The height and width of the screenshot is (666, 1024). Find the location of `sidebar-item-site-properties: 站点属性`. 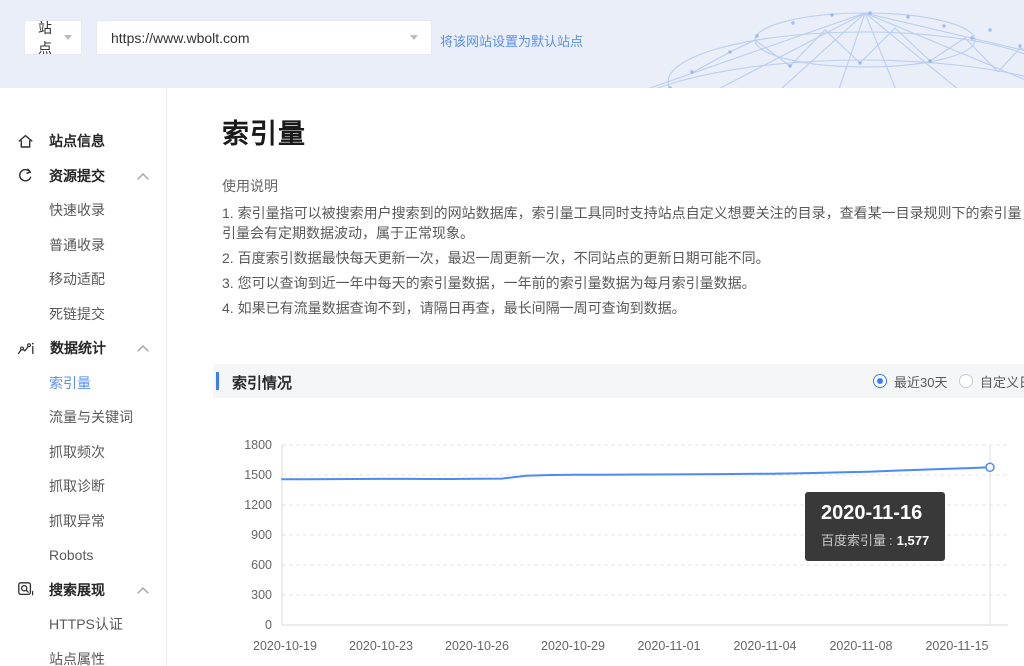

sidebar-item-site-properties: 站点属性 is located at coordinates (83, 654).